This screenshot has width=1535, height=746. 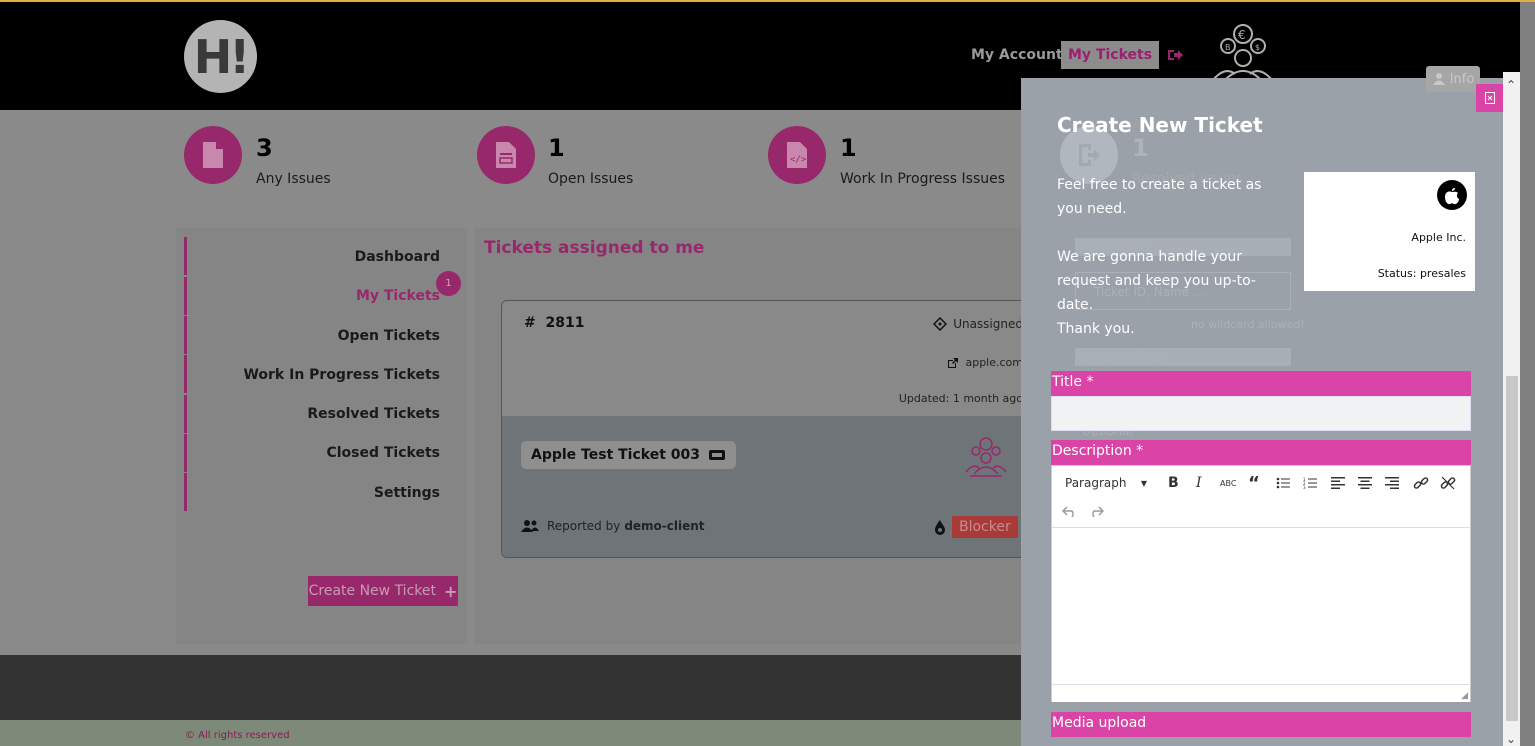 I want to click on stat-wip-label: Work In Progress Issues, so click(x=923, y=179).